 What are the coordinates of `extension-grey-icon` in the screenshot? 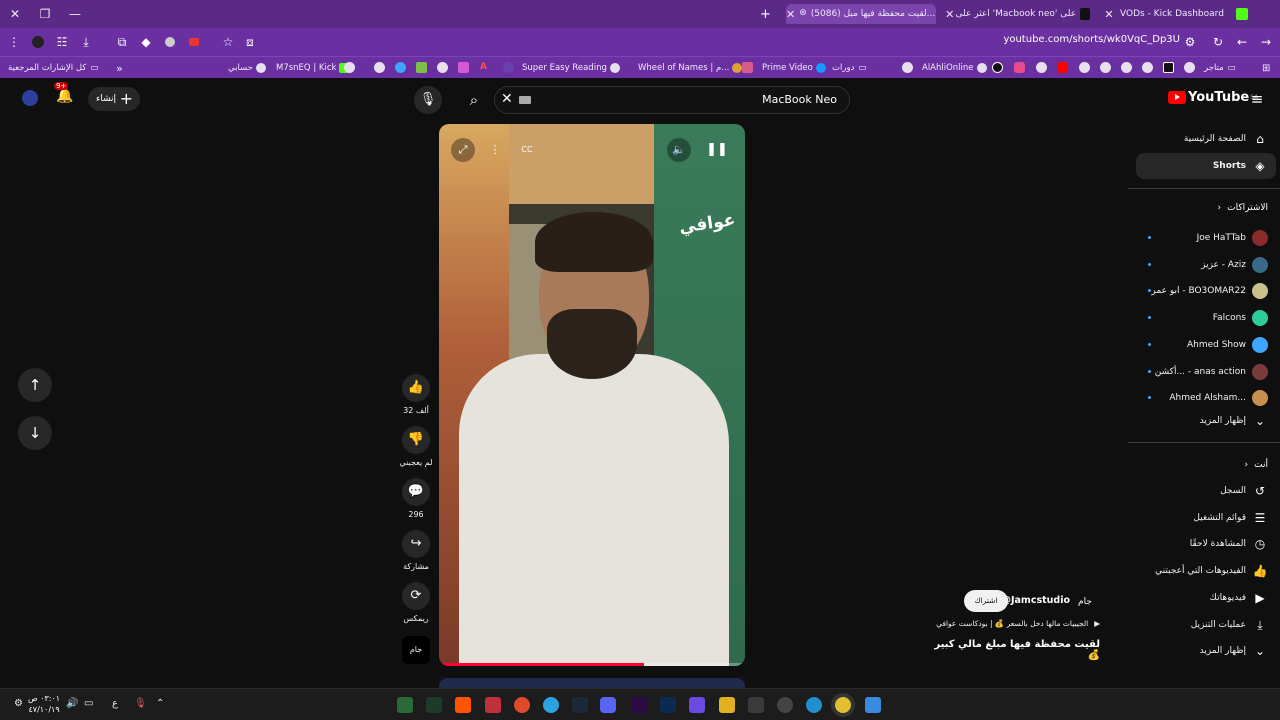 It's located at (170, 42).